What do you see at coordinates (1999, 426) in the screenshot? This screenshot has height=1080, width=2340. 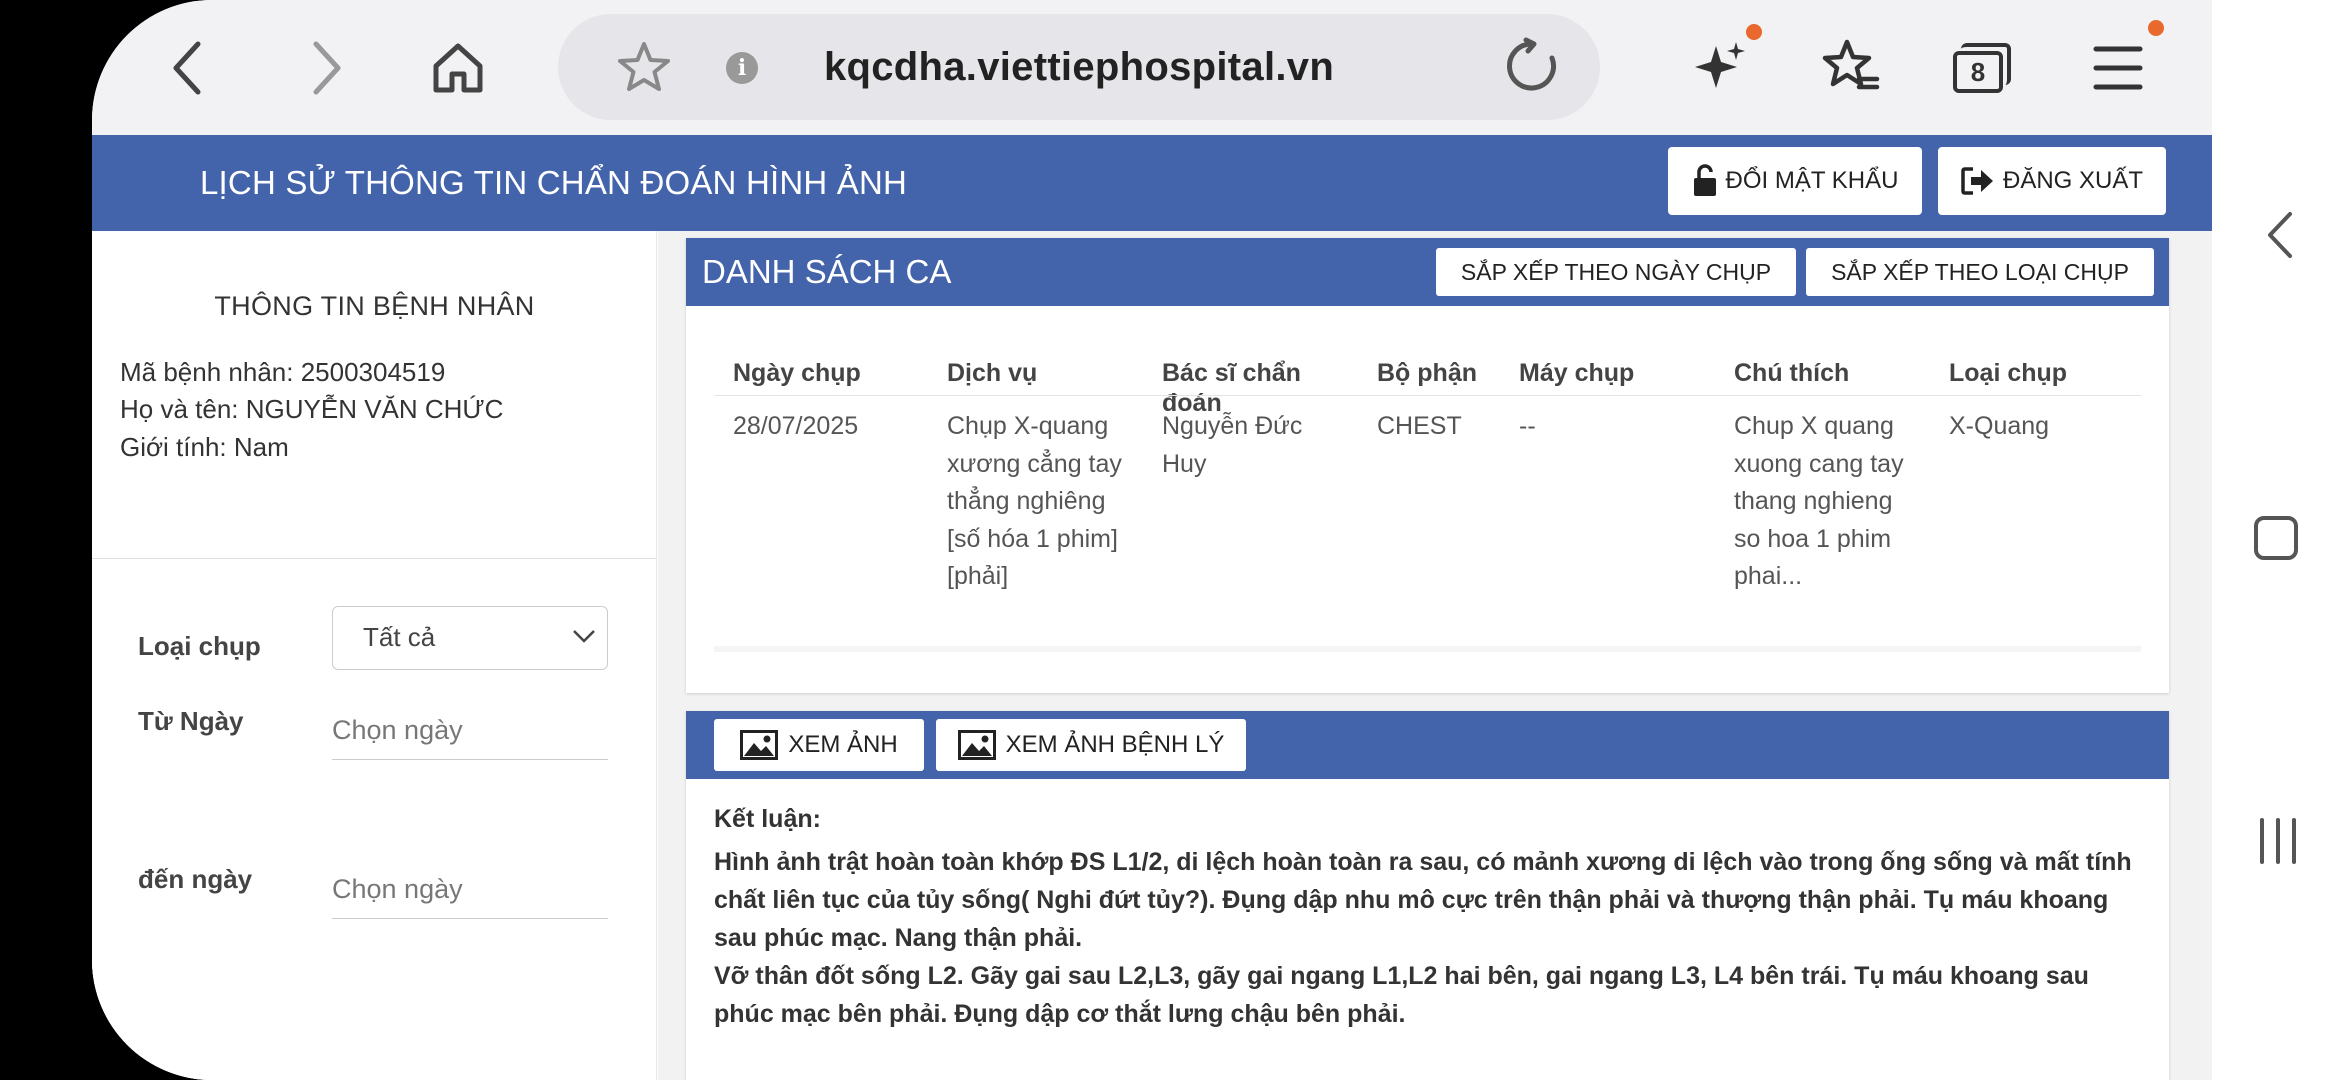 I see `cell-type: X-Quang` at bounding box center [1999, 426].